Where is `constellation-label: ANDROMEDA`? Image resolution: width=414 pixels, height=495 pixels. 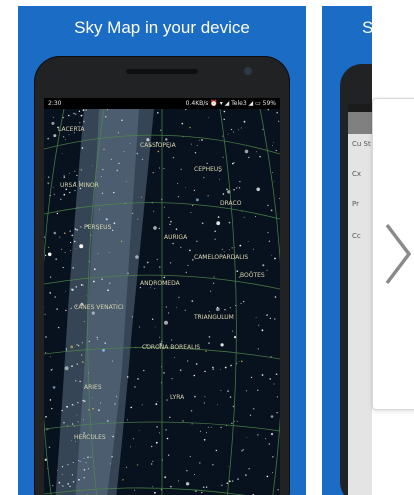 constellation-label: ANDROMEDA is located at coordinates (160, 283).